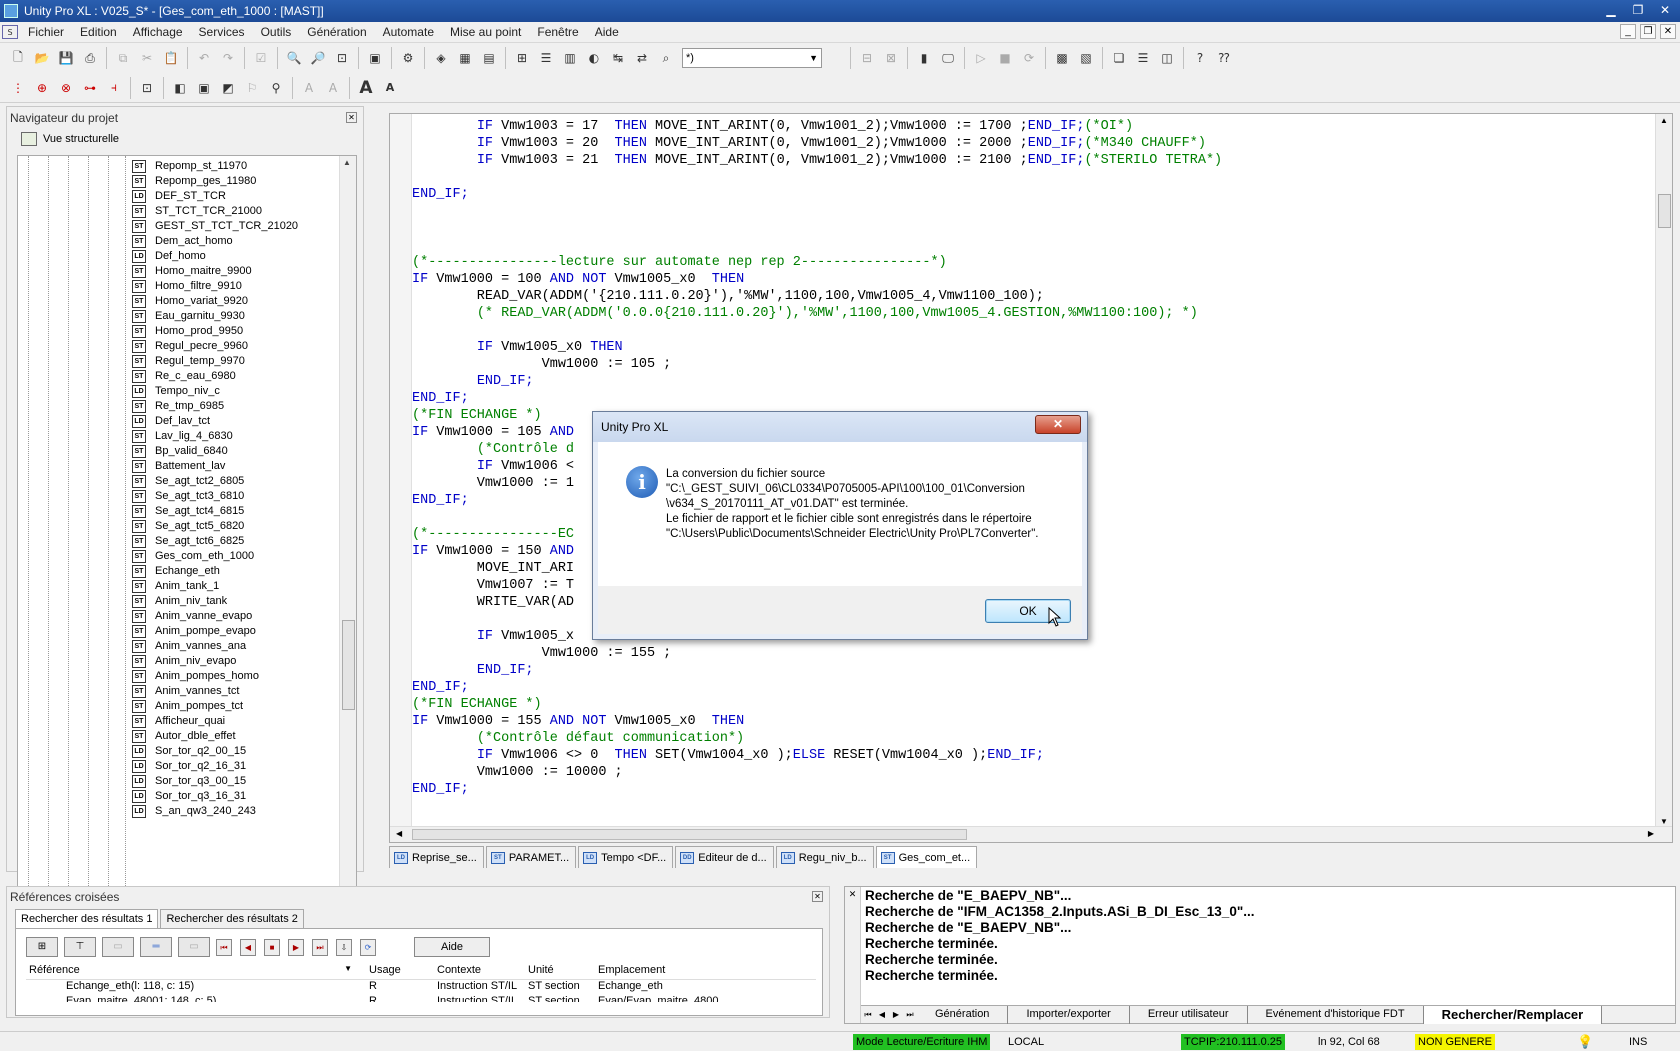 This screenshot has height=1051, width=1680. Describe the element at coordinates (320, 947) in the screenshot. I see `last-icon: ⏭` at that location.